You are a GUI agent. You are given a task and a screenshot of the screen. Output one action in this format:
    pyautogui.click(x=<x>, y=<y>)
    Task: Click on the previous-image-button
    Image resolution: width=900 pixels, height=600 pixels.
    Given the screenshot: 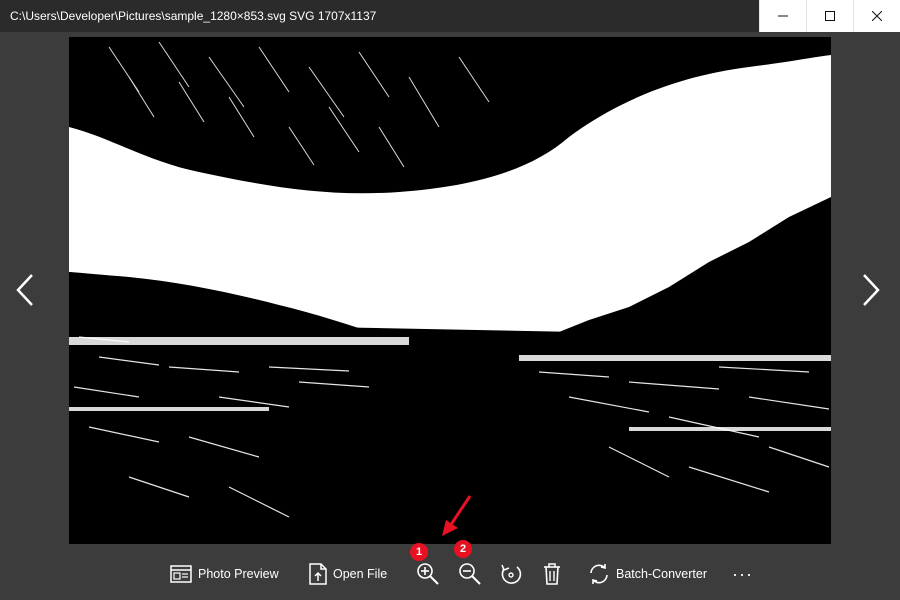 What is the action you would take?
    pyautogui.click(x=25, y=290)
    